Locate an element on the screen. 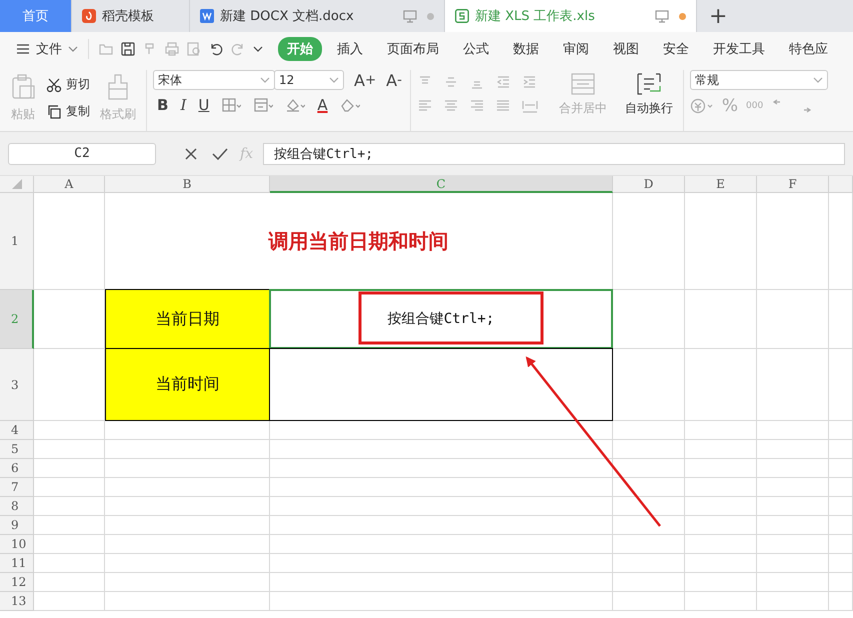  copy-button: 复制 is located at coordinates (68, 111).